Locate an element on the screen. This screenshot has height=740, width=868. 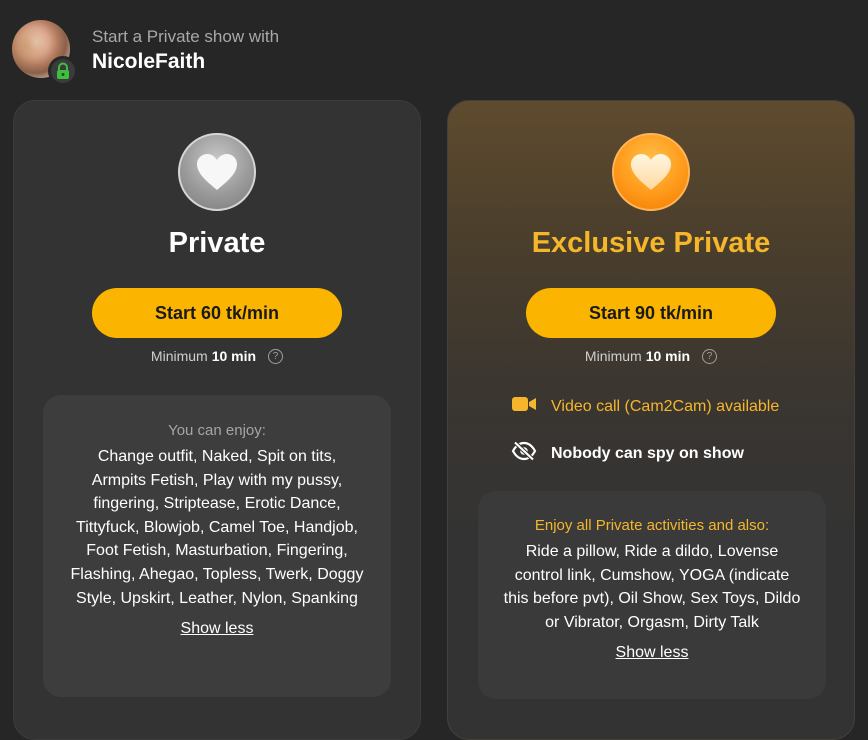
show-header: Start a Private show with NicoleFaith is located at coordinates (312, 53).